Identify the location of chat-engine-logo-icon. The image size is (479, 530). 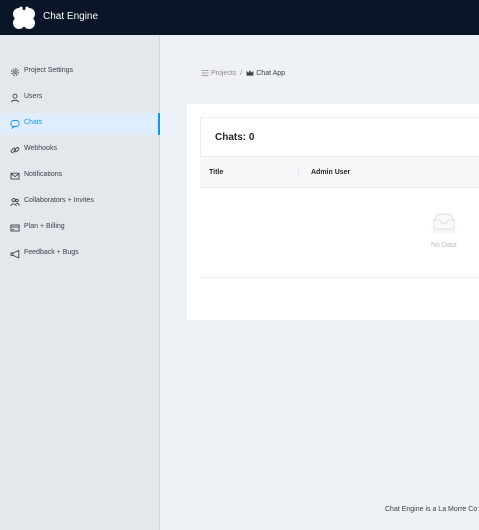
(24, 18).